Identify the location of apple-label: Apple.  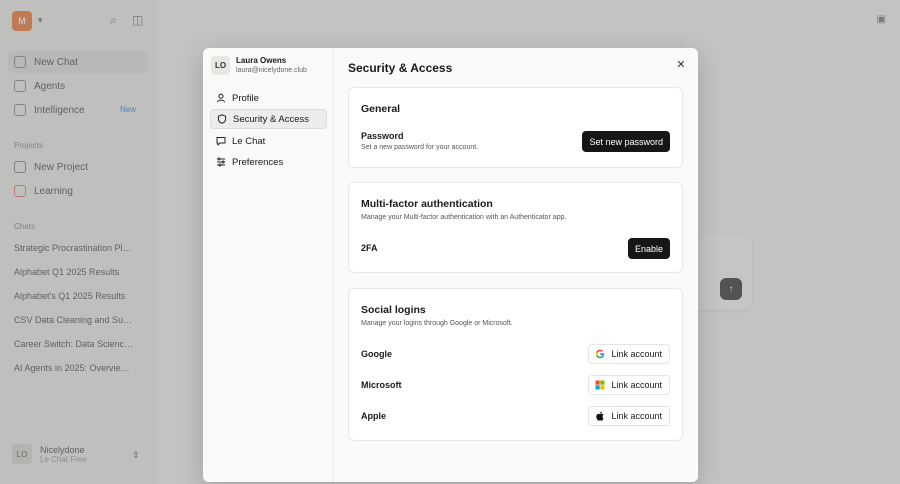
(374, 416).